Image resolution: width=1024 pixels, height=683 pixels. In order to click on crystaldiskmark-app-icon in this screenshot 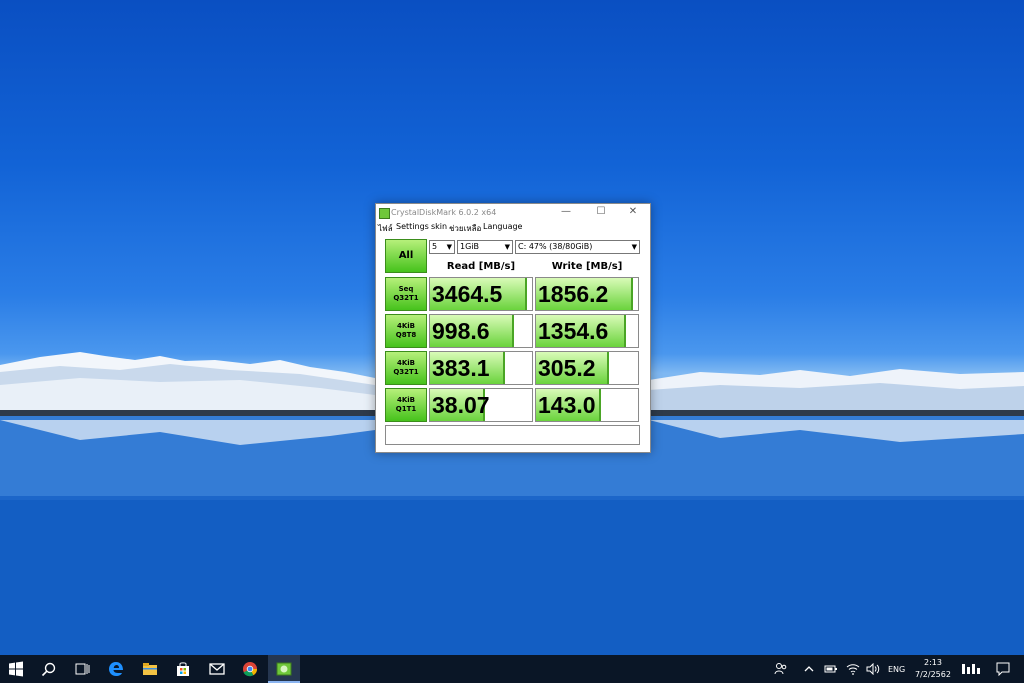, I will do `click(384, 213)`.